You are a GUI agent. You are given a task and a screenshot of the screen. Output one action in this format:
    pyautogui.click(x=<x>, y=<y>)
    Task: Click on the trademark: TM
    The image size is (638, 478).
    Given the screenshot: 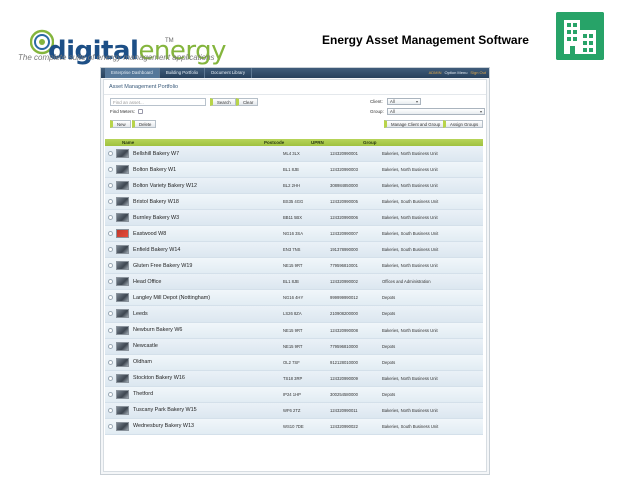 What is the action you would take?
    pyautogui.click(x=169, y=41)
    